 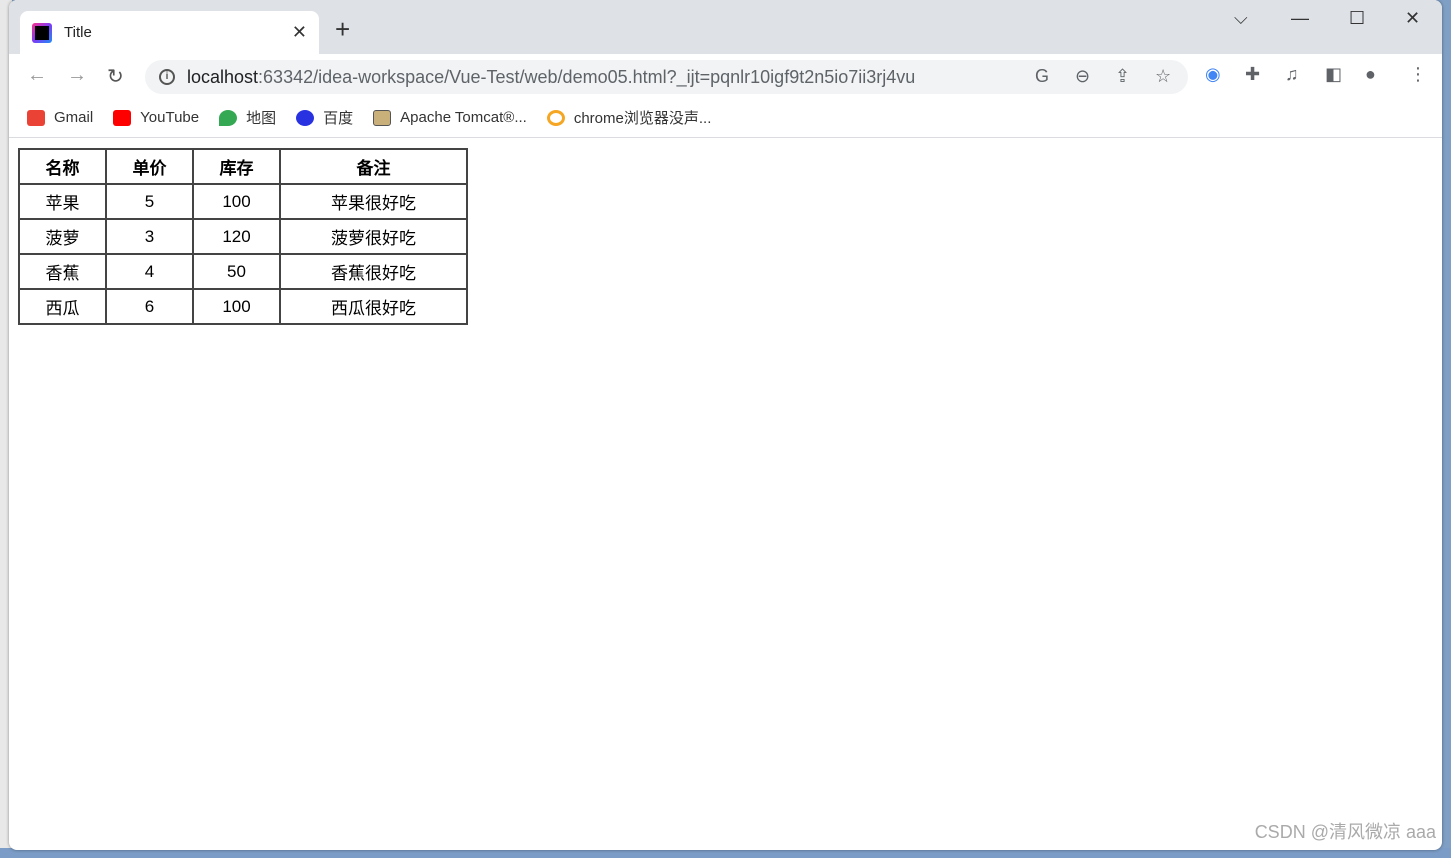 I want to click on table-row: 苹果 5 100 苹果很好吃, so click(x=243, y=201).